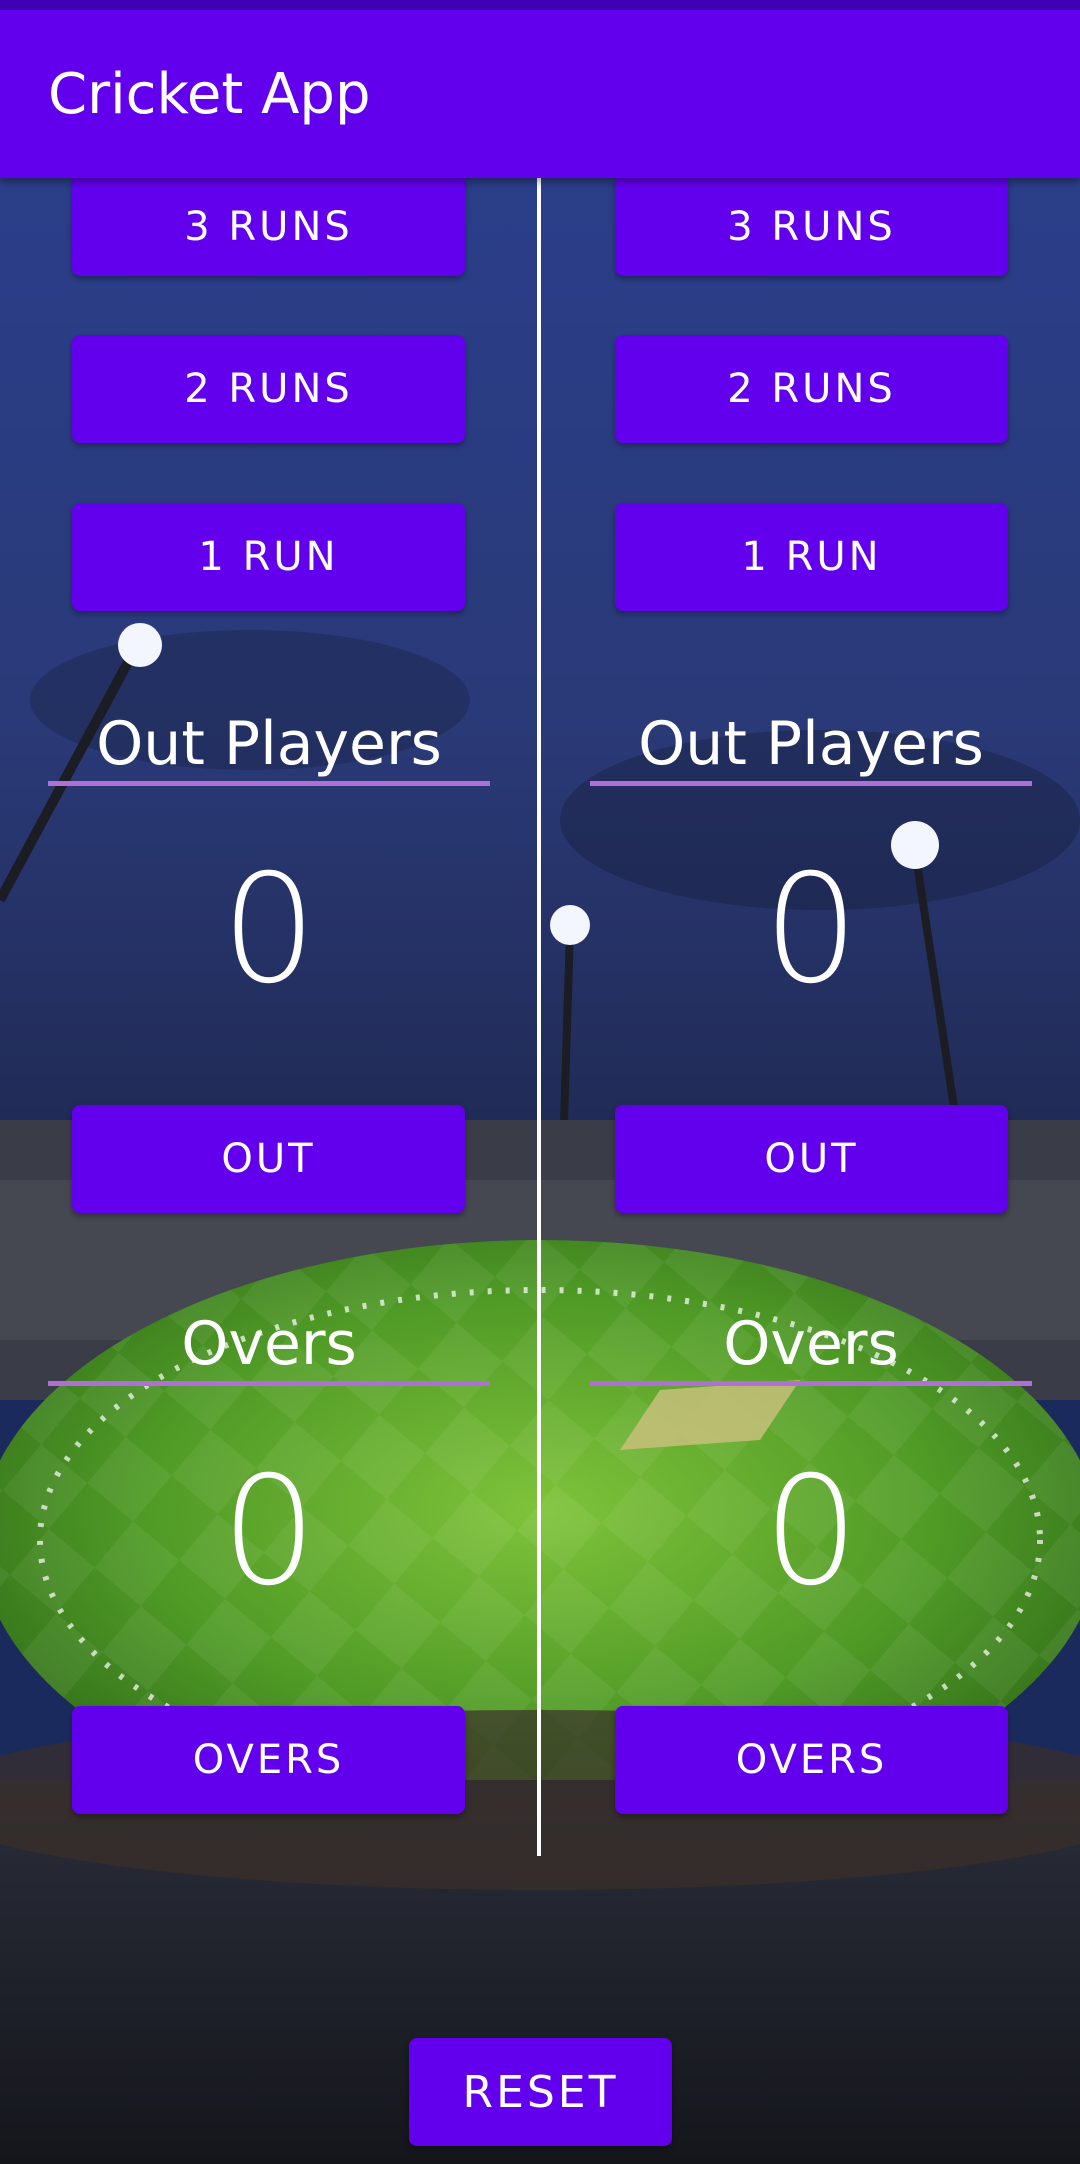 The height and width of the screenshot is (2164, 1080). I want to click on team-left-out-players-underline, so click(269, 783).